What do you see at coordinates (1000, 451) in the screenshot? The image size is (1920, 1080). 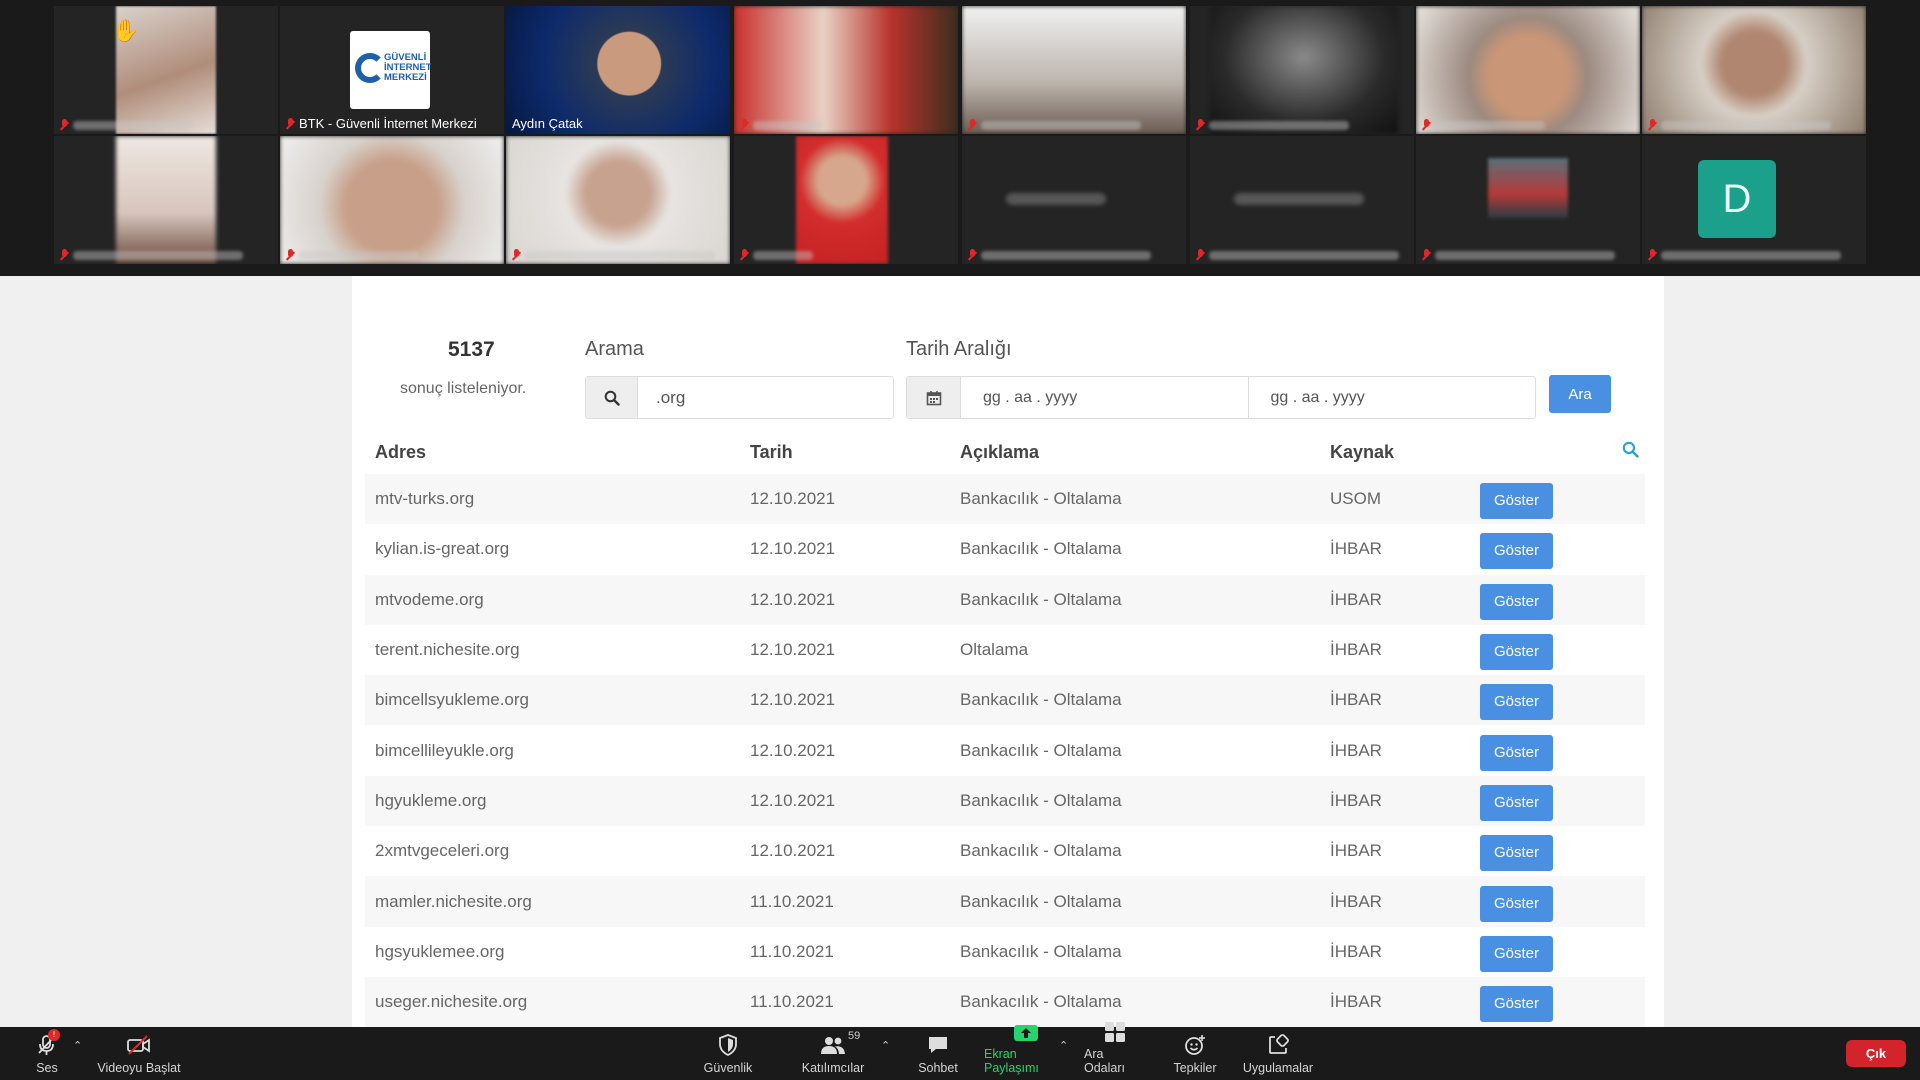 I see `column-header-description: Açıklama` at bounding box center [1000, 451].